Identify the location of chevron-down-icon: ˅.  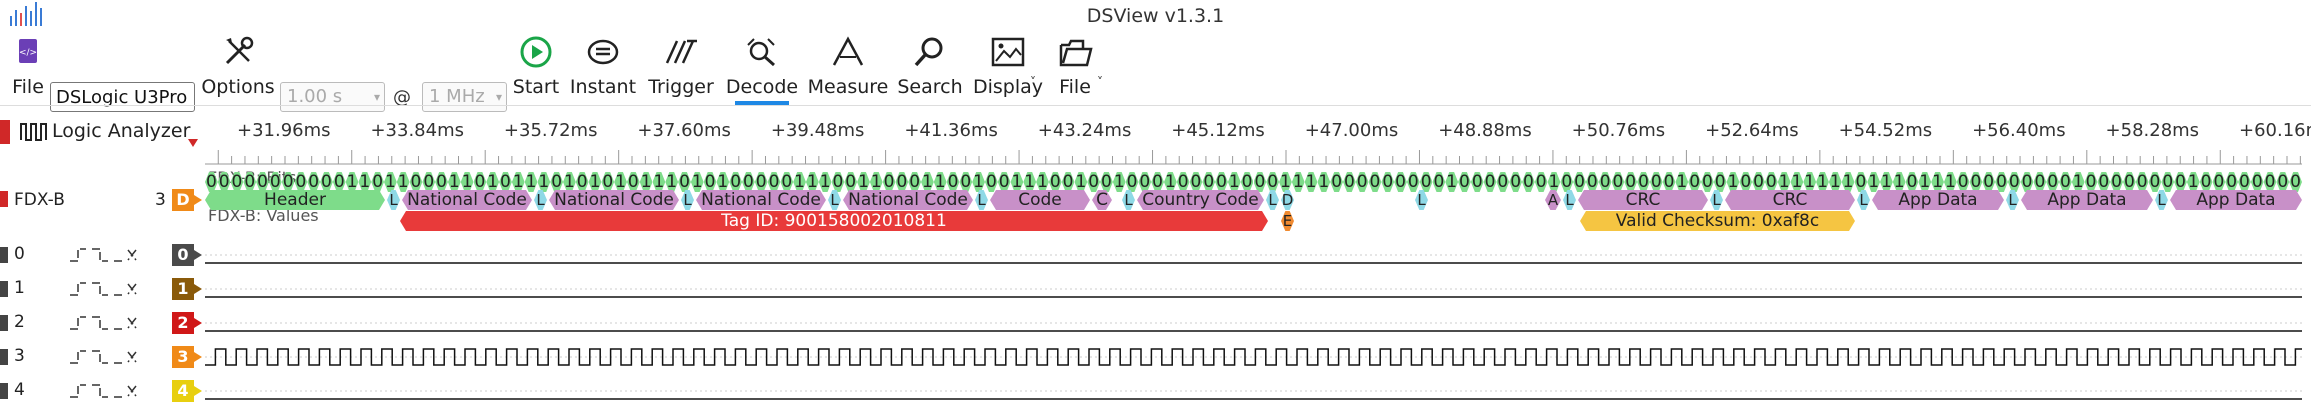
(1100, 82).